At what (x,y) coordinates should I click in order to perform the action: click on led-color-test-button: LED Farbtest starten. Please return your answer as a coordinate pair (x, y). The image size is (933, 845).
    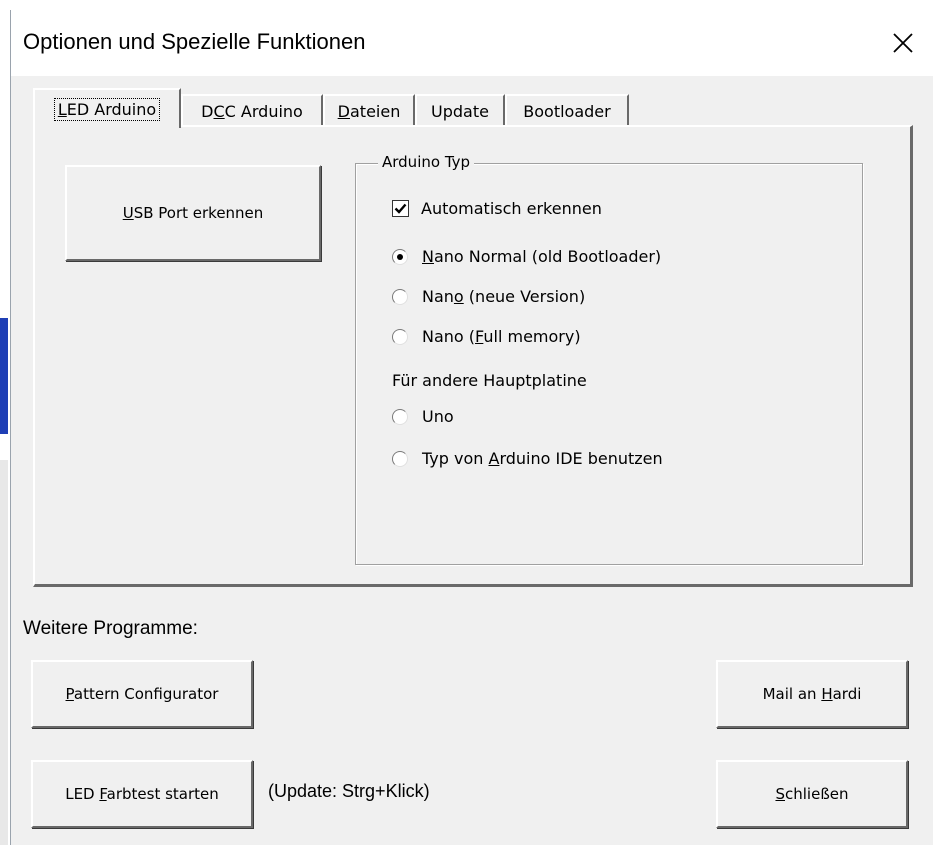
    Looking at the image, I should click on (142, 794).